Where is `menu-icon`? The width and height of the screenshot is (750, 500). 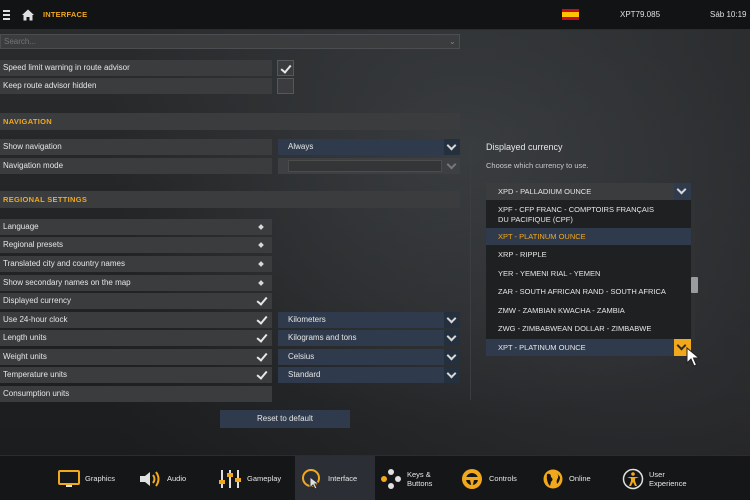
menu-icon is located at coordinates (8, 14).